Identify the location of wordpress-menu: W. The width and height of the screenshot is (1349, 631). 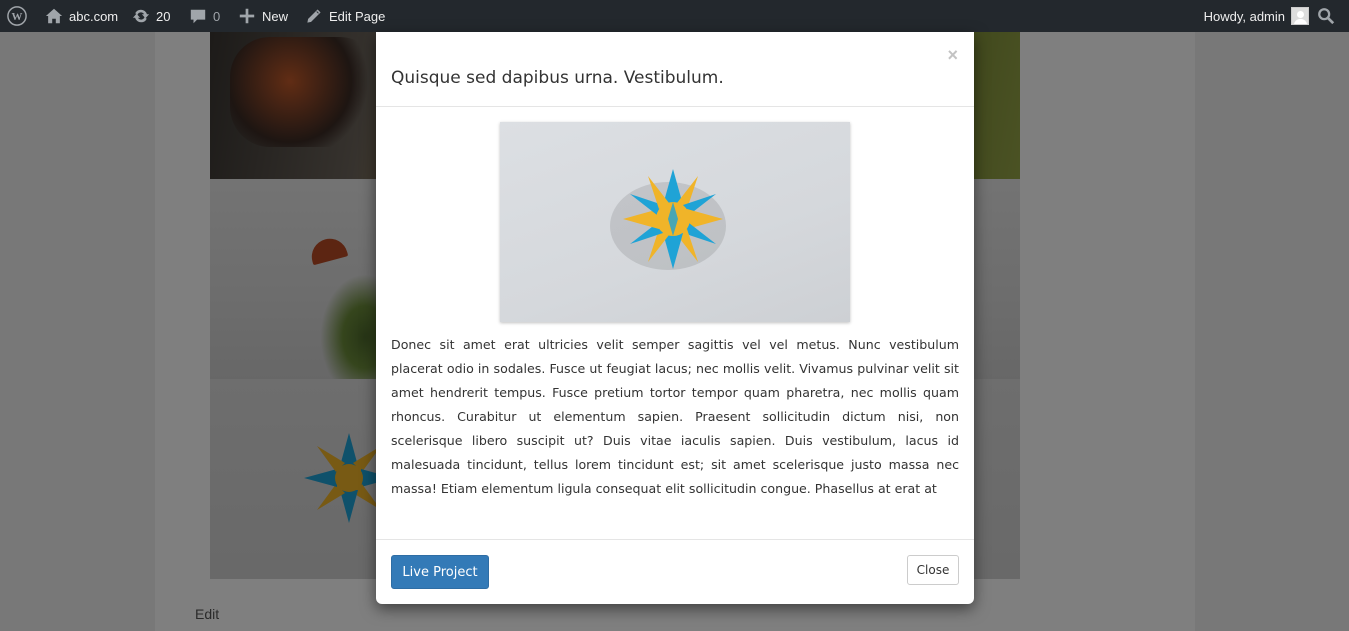
(19, 16).